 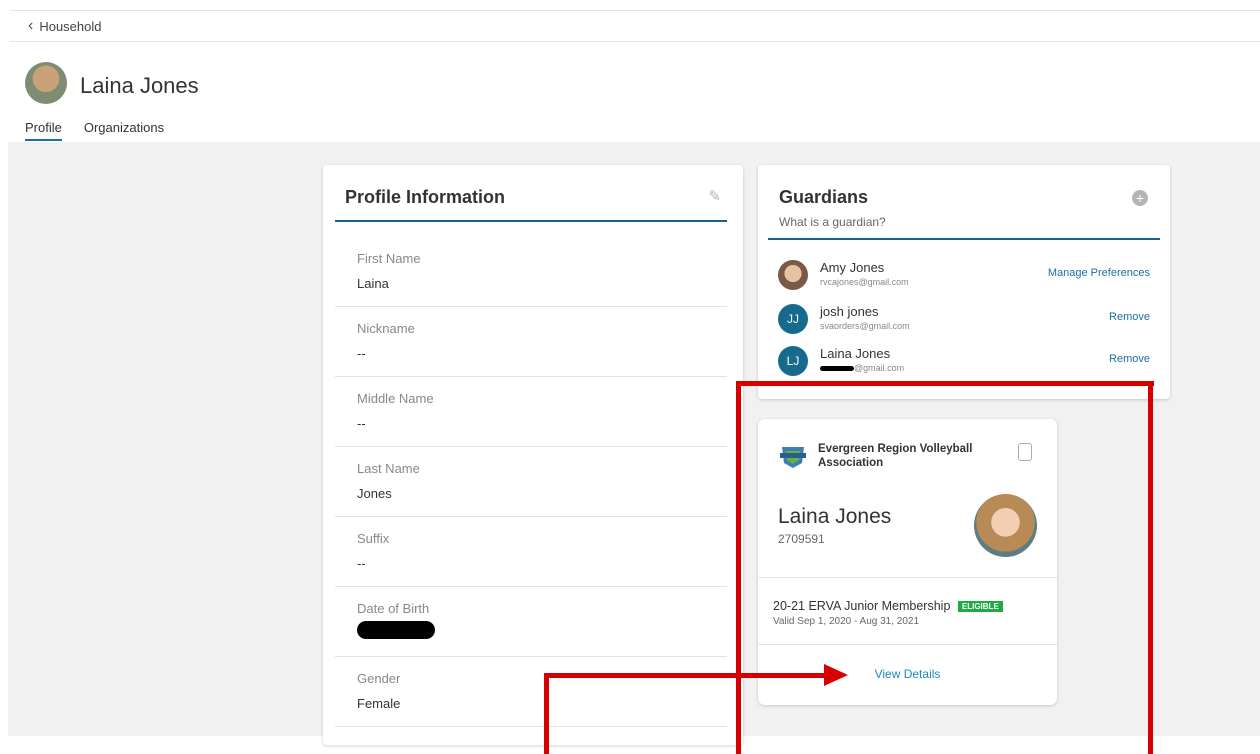 I want to click on guardian-name: Amy Jones, so click(x=852, y=267).